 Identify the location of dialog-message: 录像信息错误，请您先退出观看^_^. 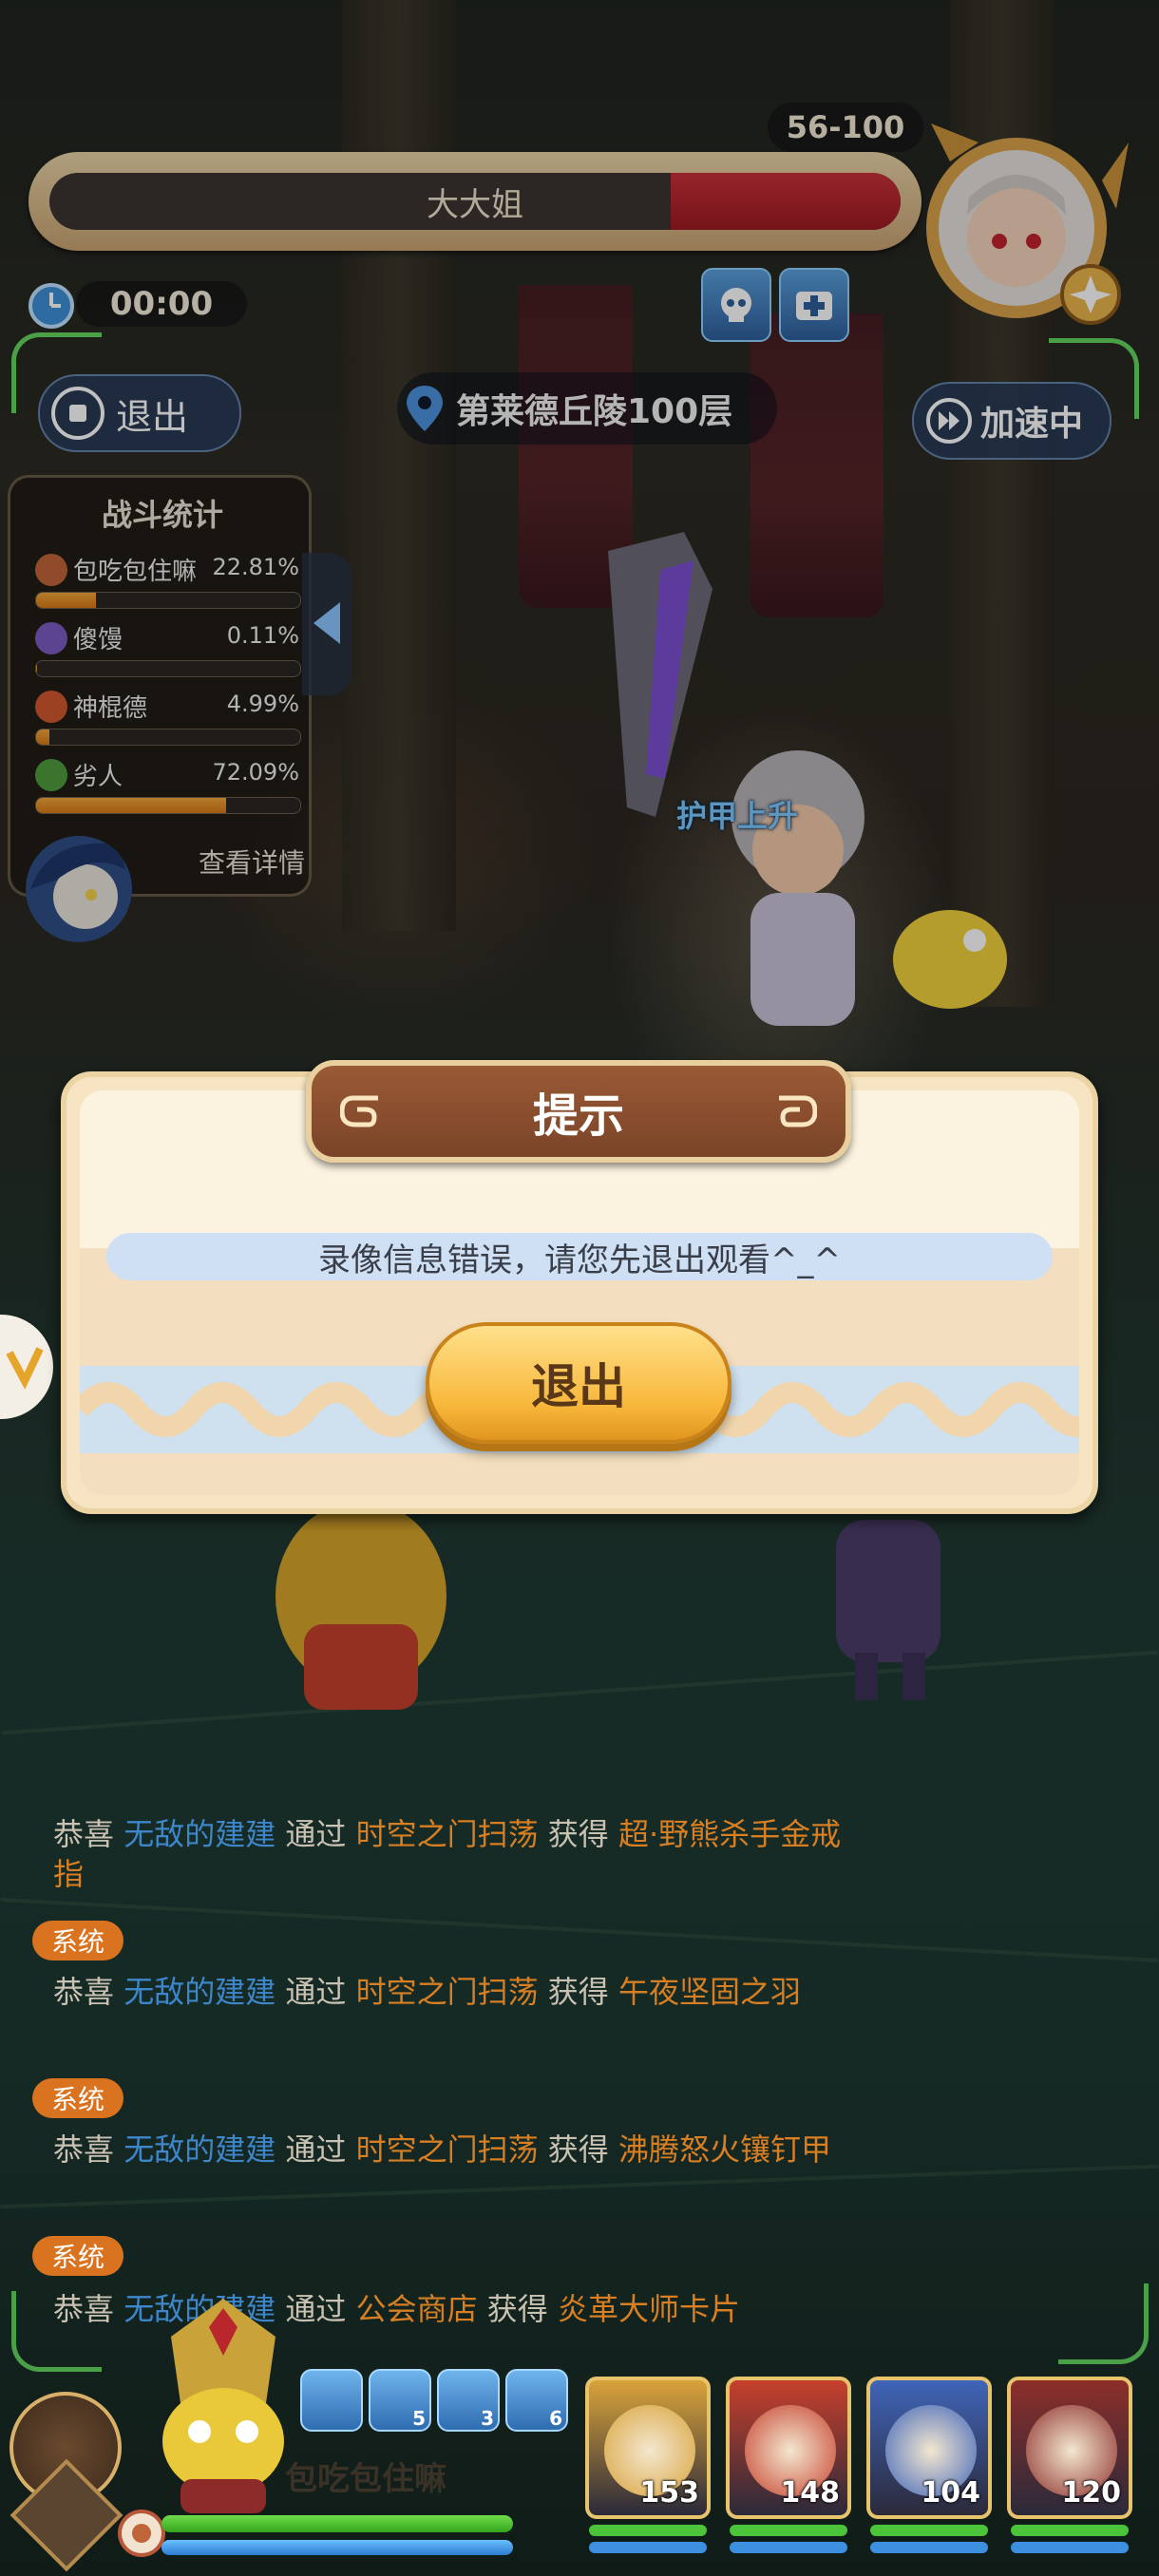
(579, 1256).